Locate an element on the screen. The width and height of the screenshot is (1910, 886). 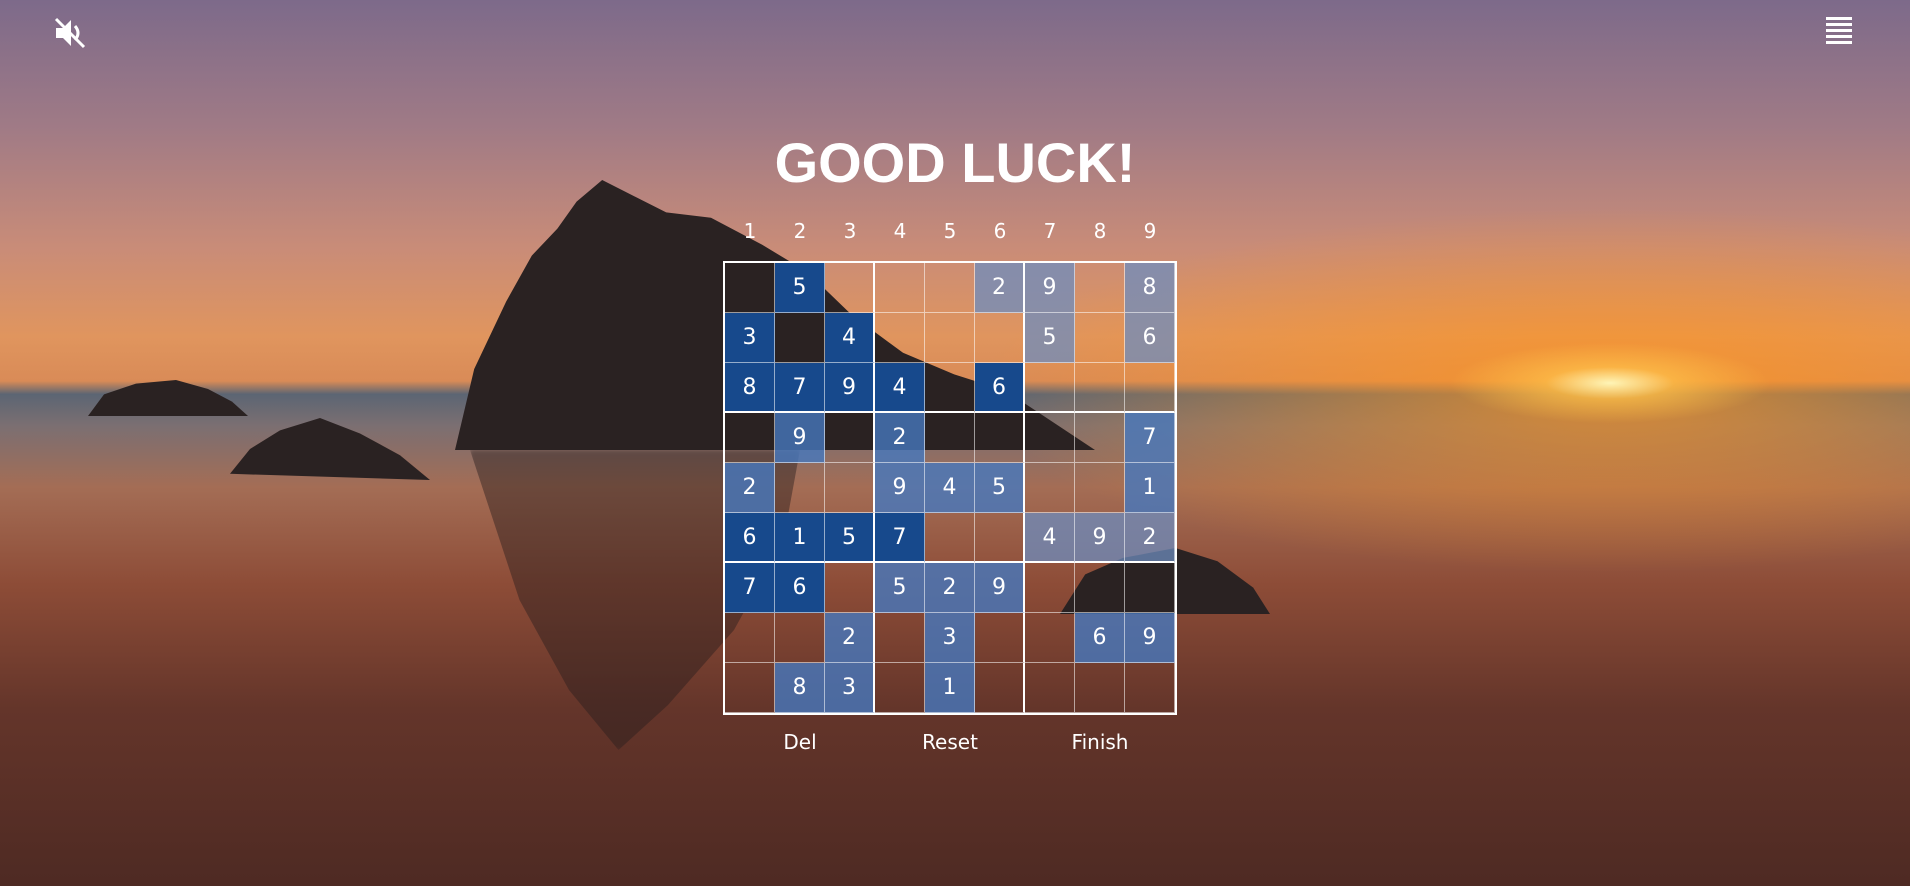
menu-icon is located at coordinates (1839, 30).